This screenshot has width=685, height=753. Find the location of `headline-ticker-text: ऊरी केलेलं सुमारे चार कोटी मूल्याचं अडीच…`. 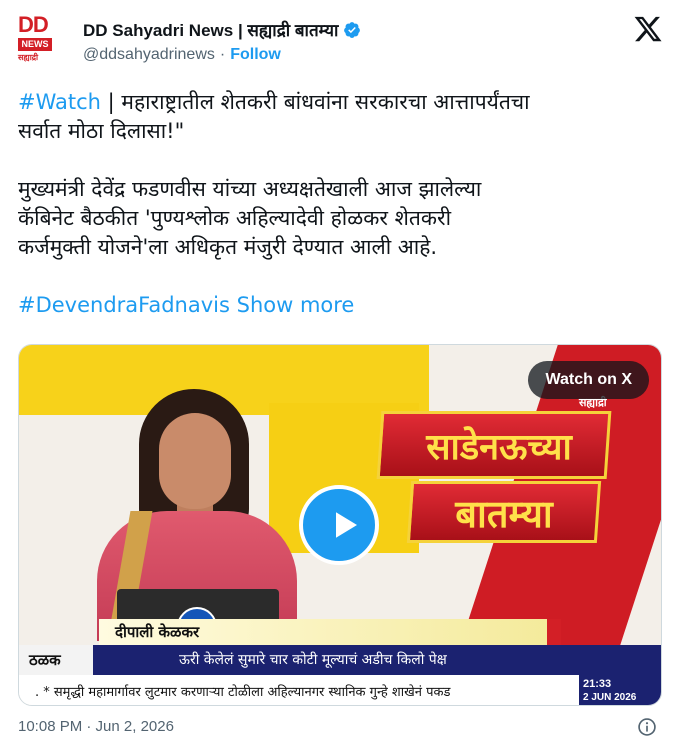

headline-ticker-text: ऊरी केलेलं सुमारे चार कोटी मूल्याचं अडीच… is located at coordinates (313, 660).